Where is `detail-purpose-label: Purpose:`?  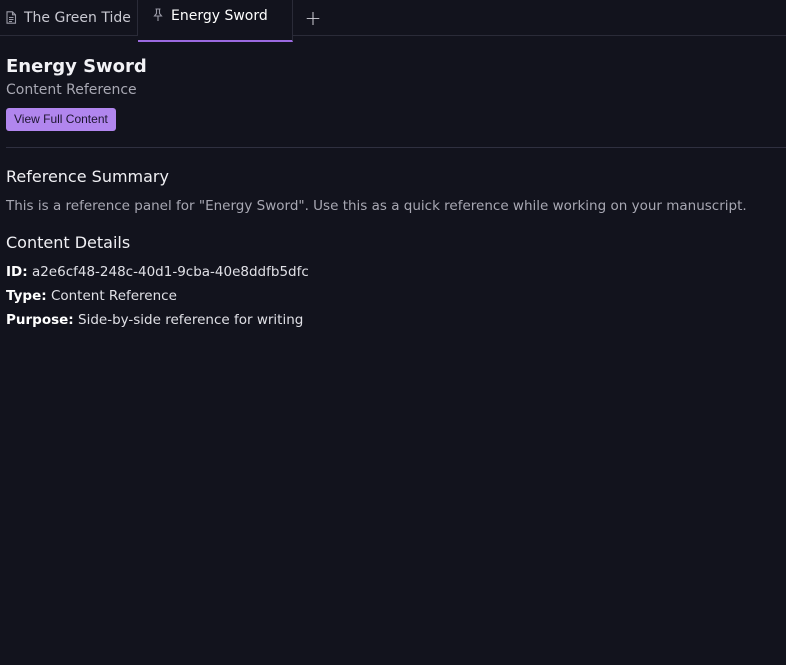 detail-purpose-label: Purpose: is located at coordinates (40, 320).